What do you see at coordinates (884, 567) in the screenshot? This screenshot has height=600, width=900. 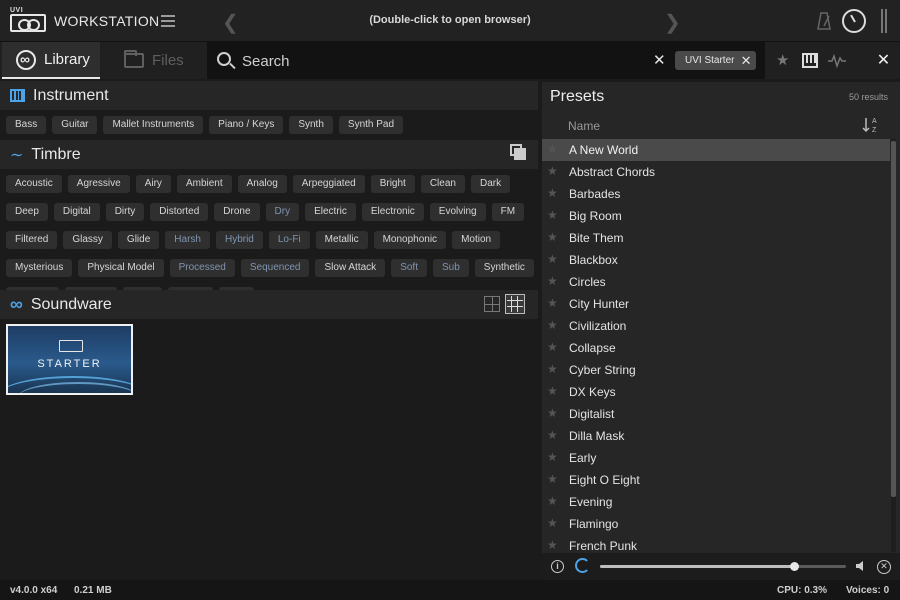 I see `stop-preview-icon: ✕` at bounding box center [884, 567].